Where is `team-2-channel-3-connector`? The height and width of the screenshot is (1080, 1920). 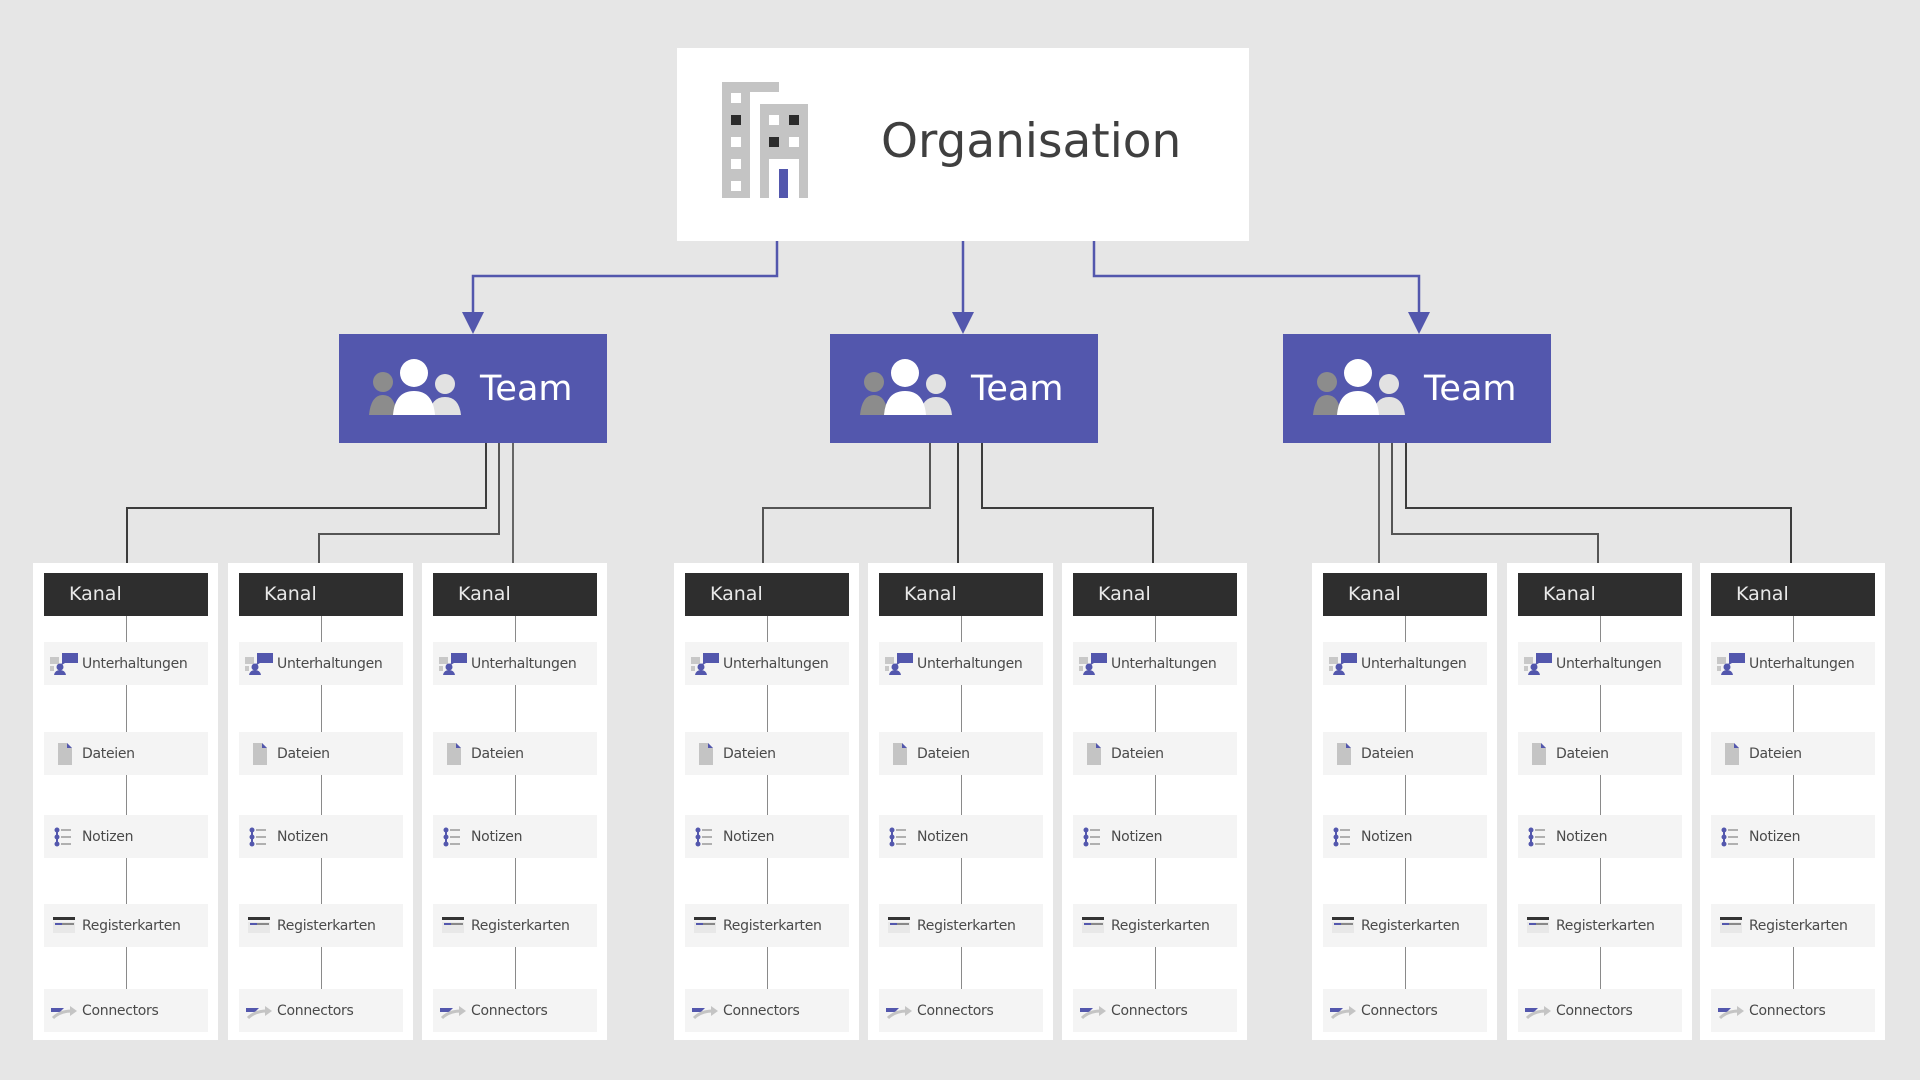 team-2-channel-3-connector is located at coordinates (1067, 508).